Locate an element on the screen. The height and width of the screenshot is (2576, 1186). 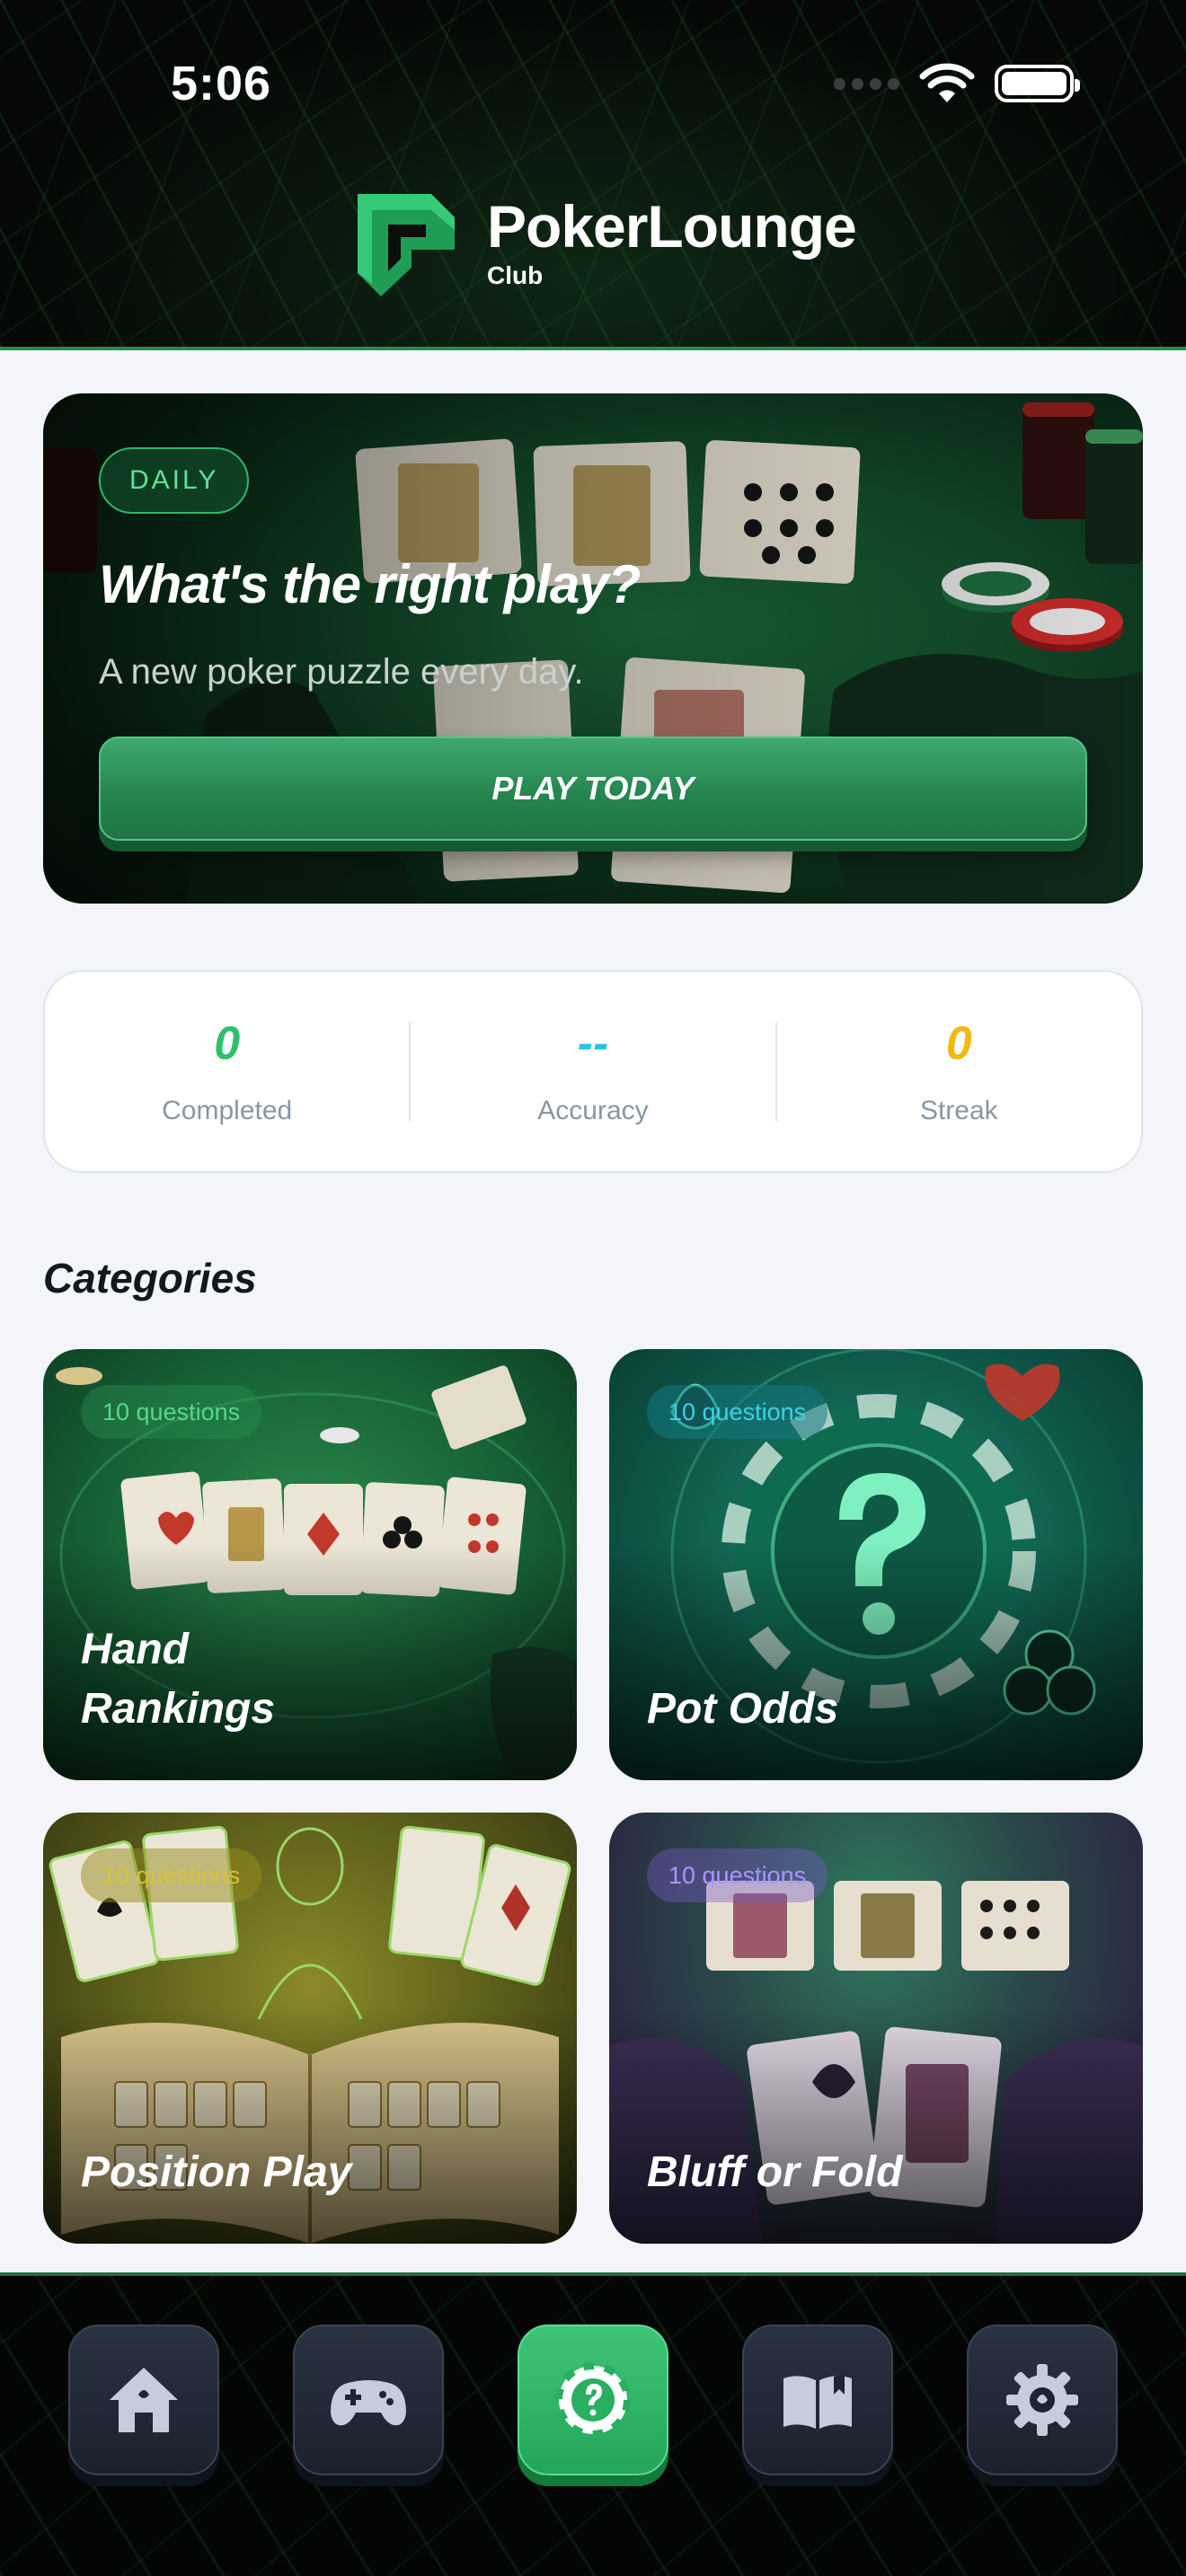
status-time: 5:06 is located at coordinates (221, 83).